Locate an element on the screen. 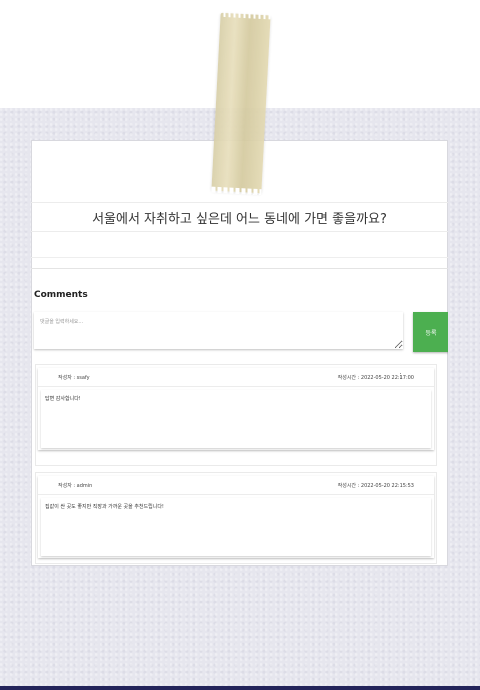 The height and width of the screenshot is (690, 480). comment-input is located at coordinates (218, 330).